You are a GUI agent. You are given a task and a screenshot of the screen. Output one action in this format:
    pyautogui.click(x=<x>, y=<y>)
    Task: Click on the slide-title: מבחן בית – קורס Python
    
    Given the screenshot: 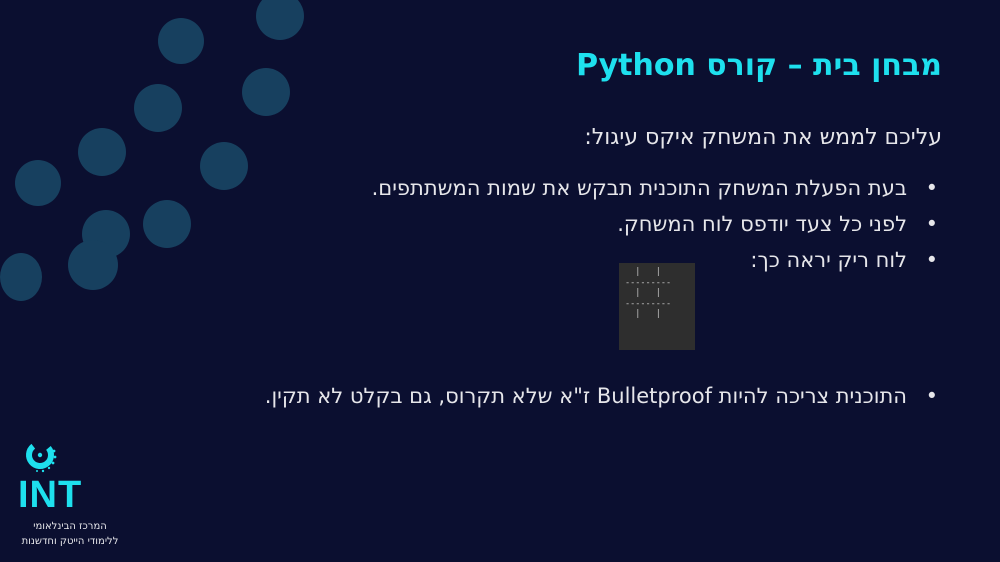 What is the action you would take?
    pyautogui.click(x=759, y=65)
    